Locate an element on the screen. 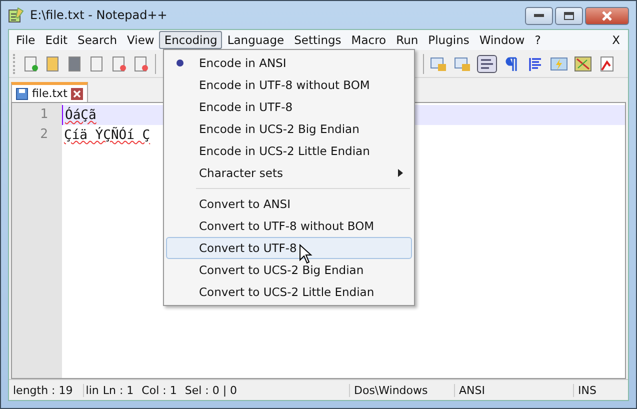 Image resolution: width=637 pixels, height=409 pixels. line-number: 2 is located at coordinates (44, 135).